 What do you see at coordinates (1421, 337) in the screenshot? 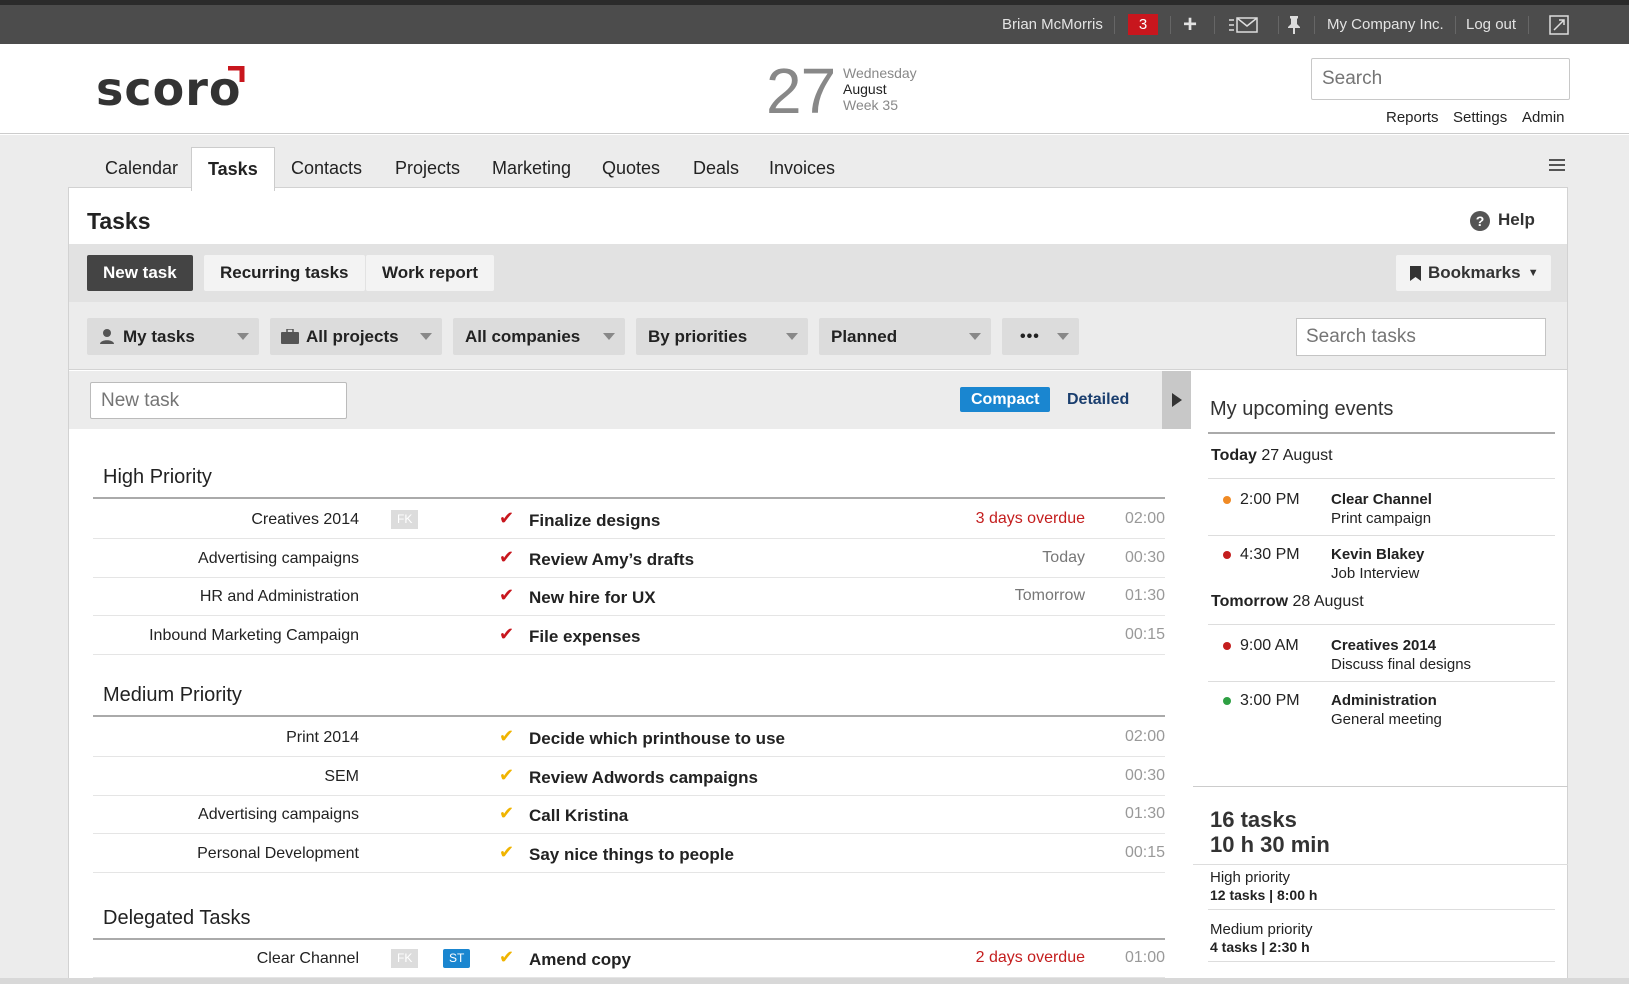
I see `search-tasks-input` at bounding box center [1421, 337].